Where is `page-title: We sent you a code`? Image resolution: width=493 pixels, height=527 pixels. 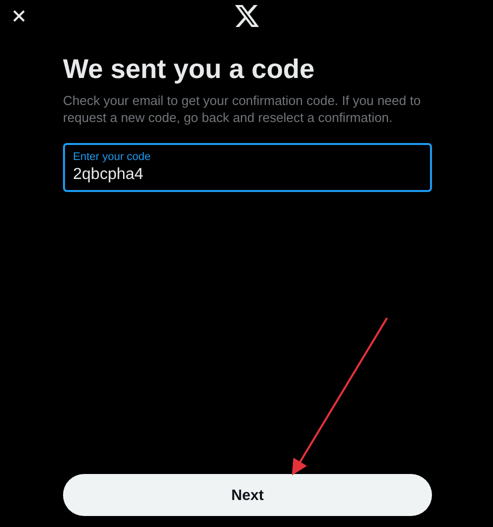 page-title: We sent you a code is located at coordinates (189, 69).